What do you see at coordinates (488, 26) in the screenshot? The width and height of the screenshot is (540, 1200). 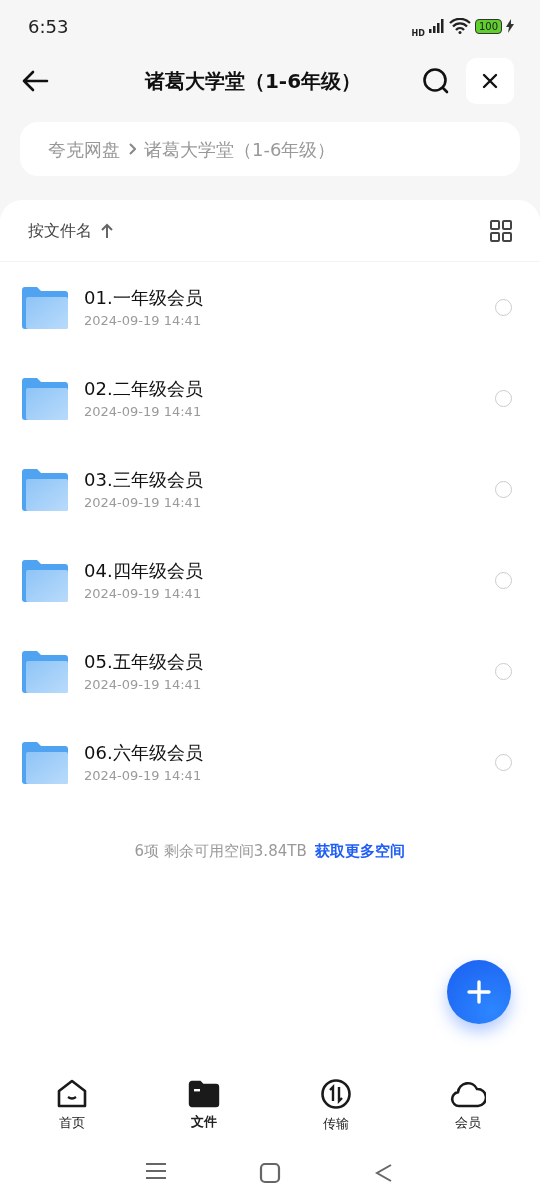 I see `battery-icon: 100` at bounding box center [488, 26].